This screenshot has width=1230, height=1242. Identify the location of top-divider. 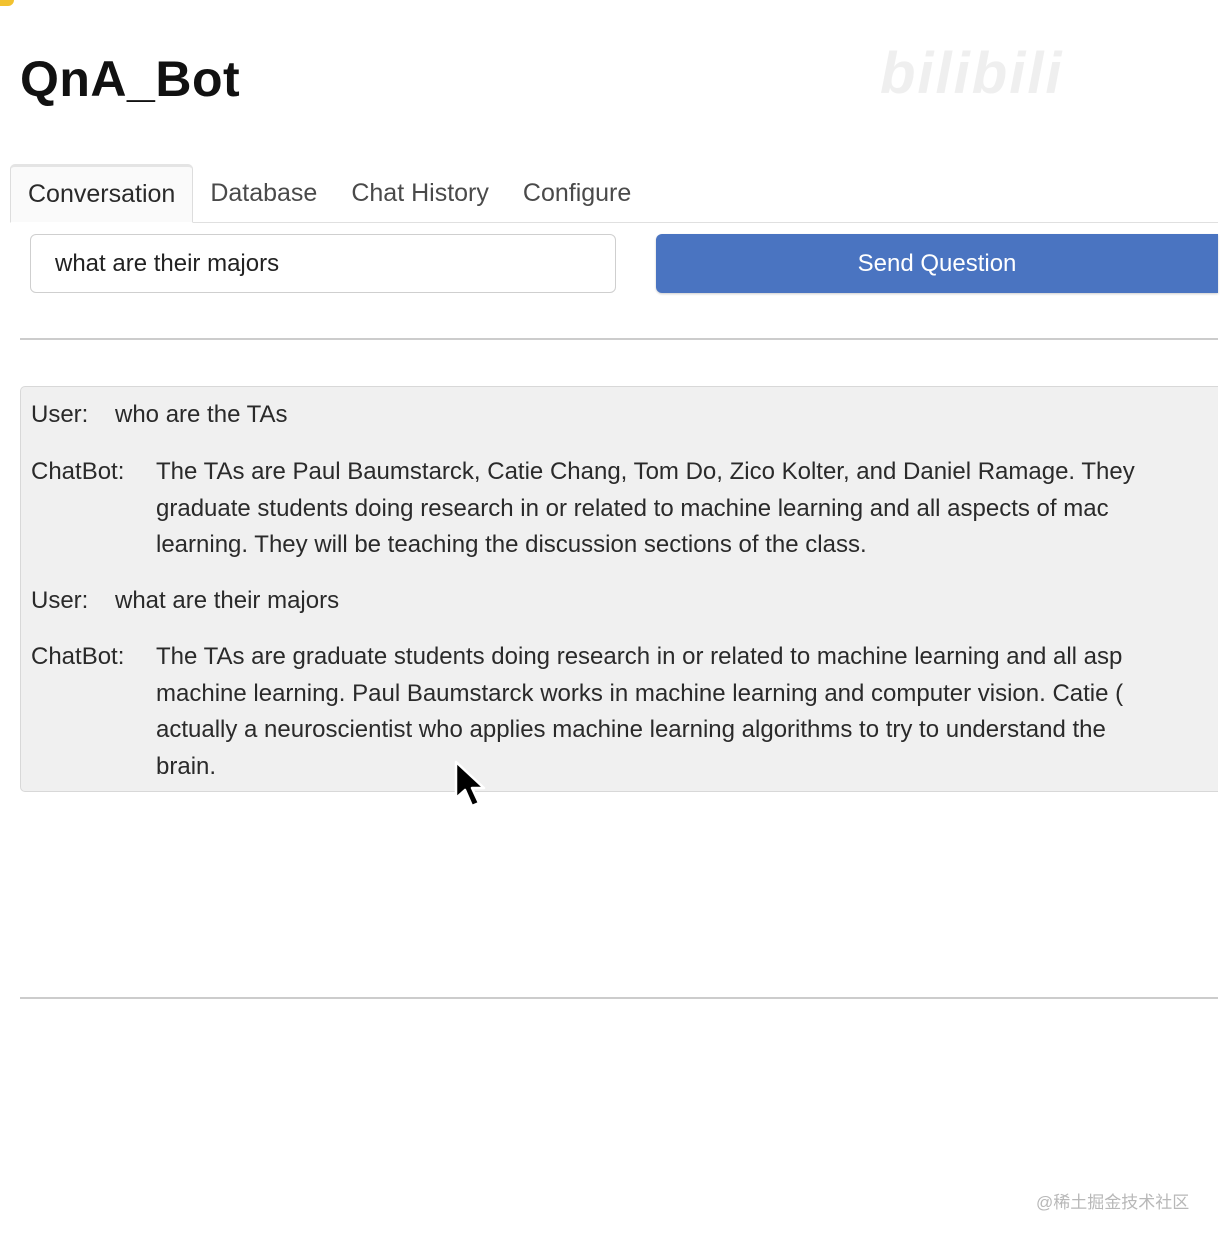
(619, 339).